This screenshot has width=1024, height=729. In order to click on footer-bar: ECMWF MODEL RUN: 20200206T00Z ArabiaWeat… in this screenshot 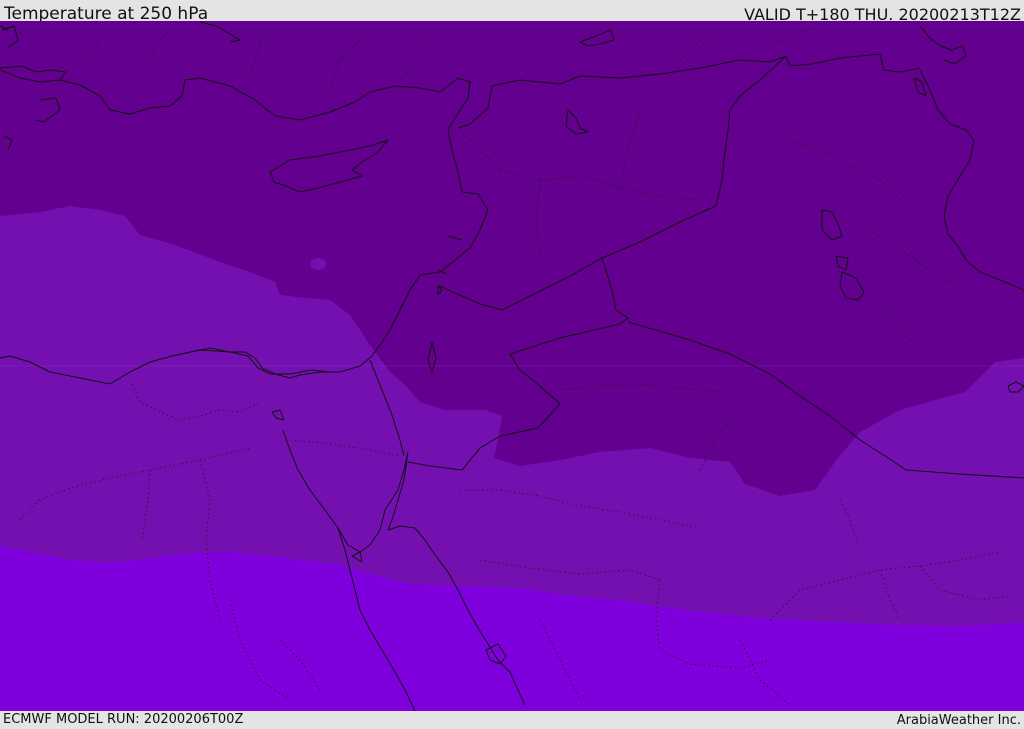, I will do `click(512, 720)`.